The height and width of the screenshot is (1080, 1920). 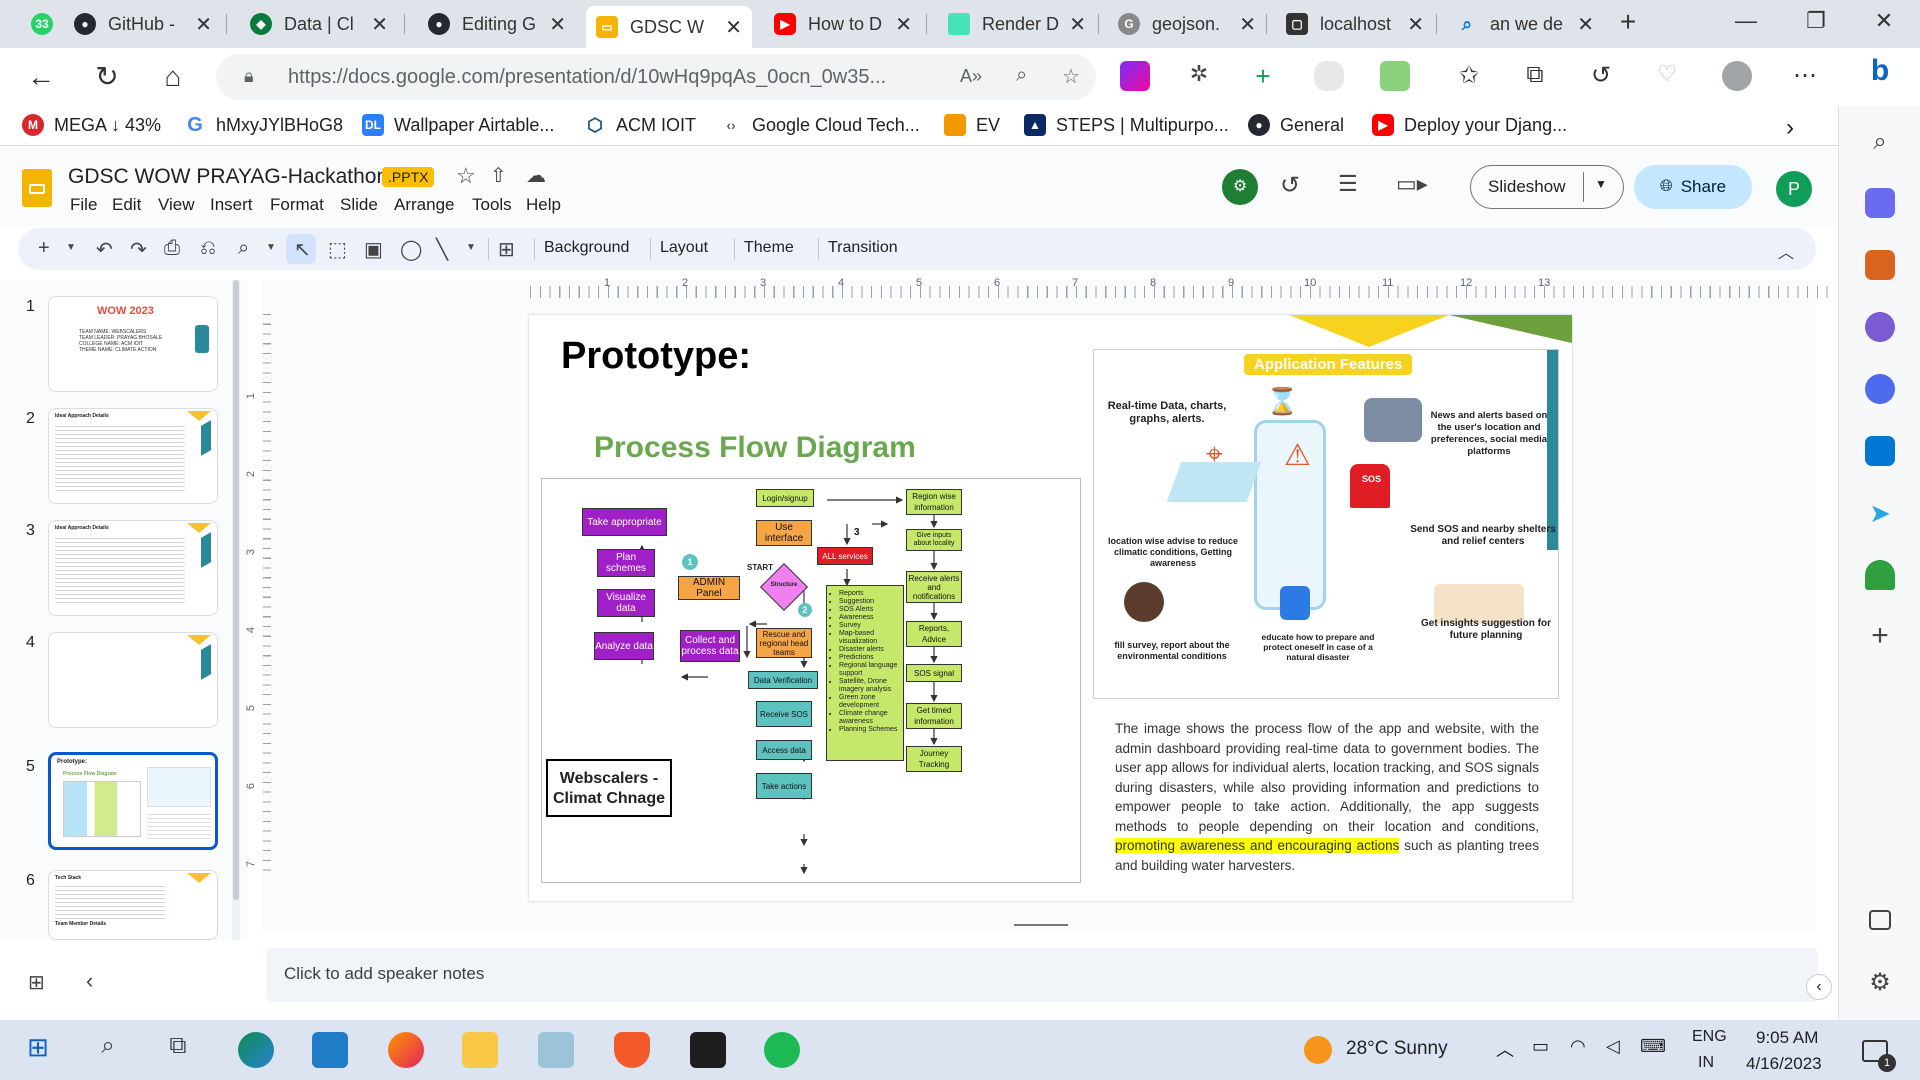 I want to click on slides-logo-icon, so click(x=37, y=188).